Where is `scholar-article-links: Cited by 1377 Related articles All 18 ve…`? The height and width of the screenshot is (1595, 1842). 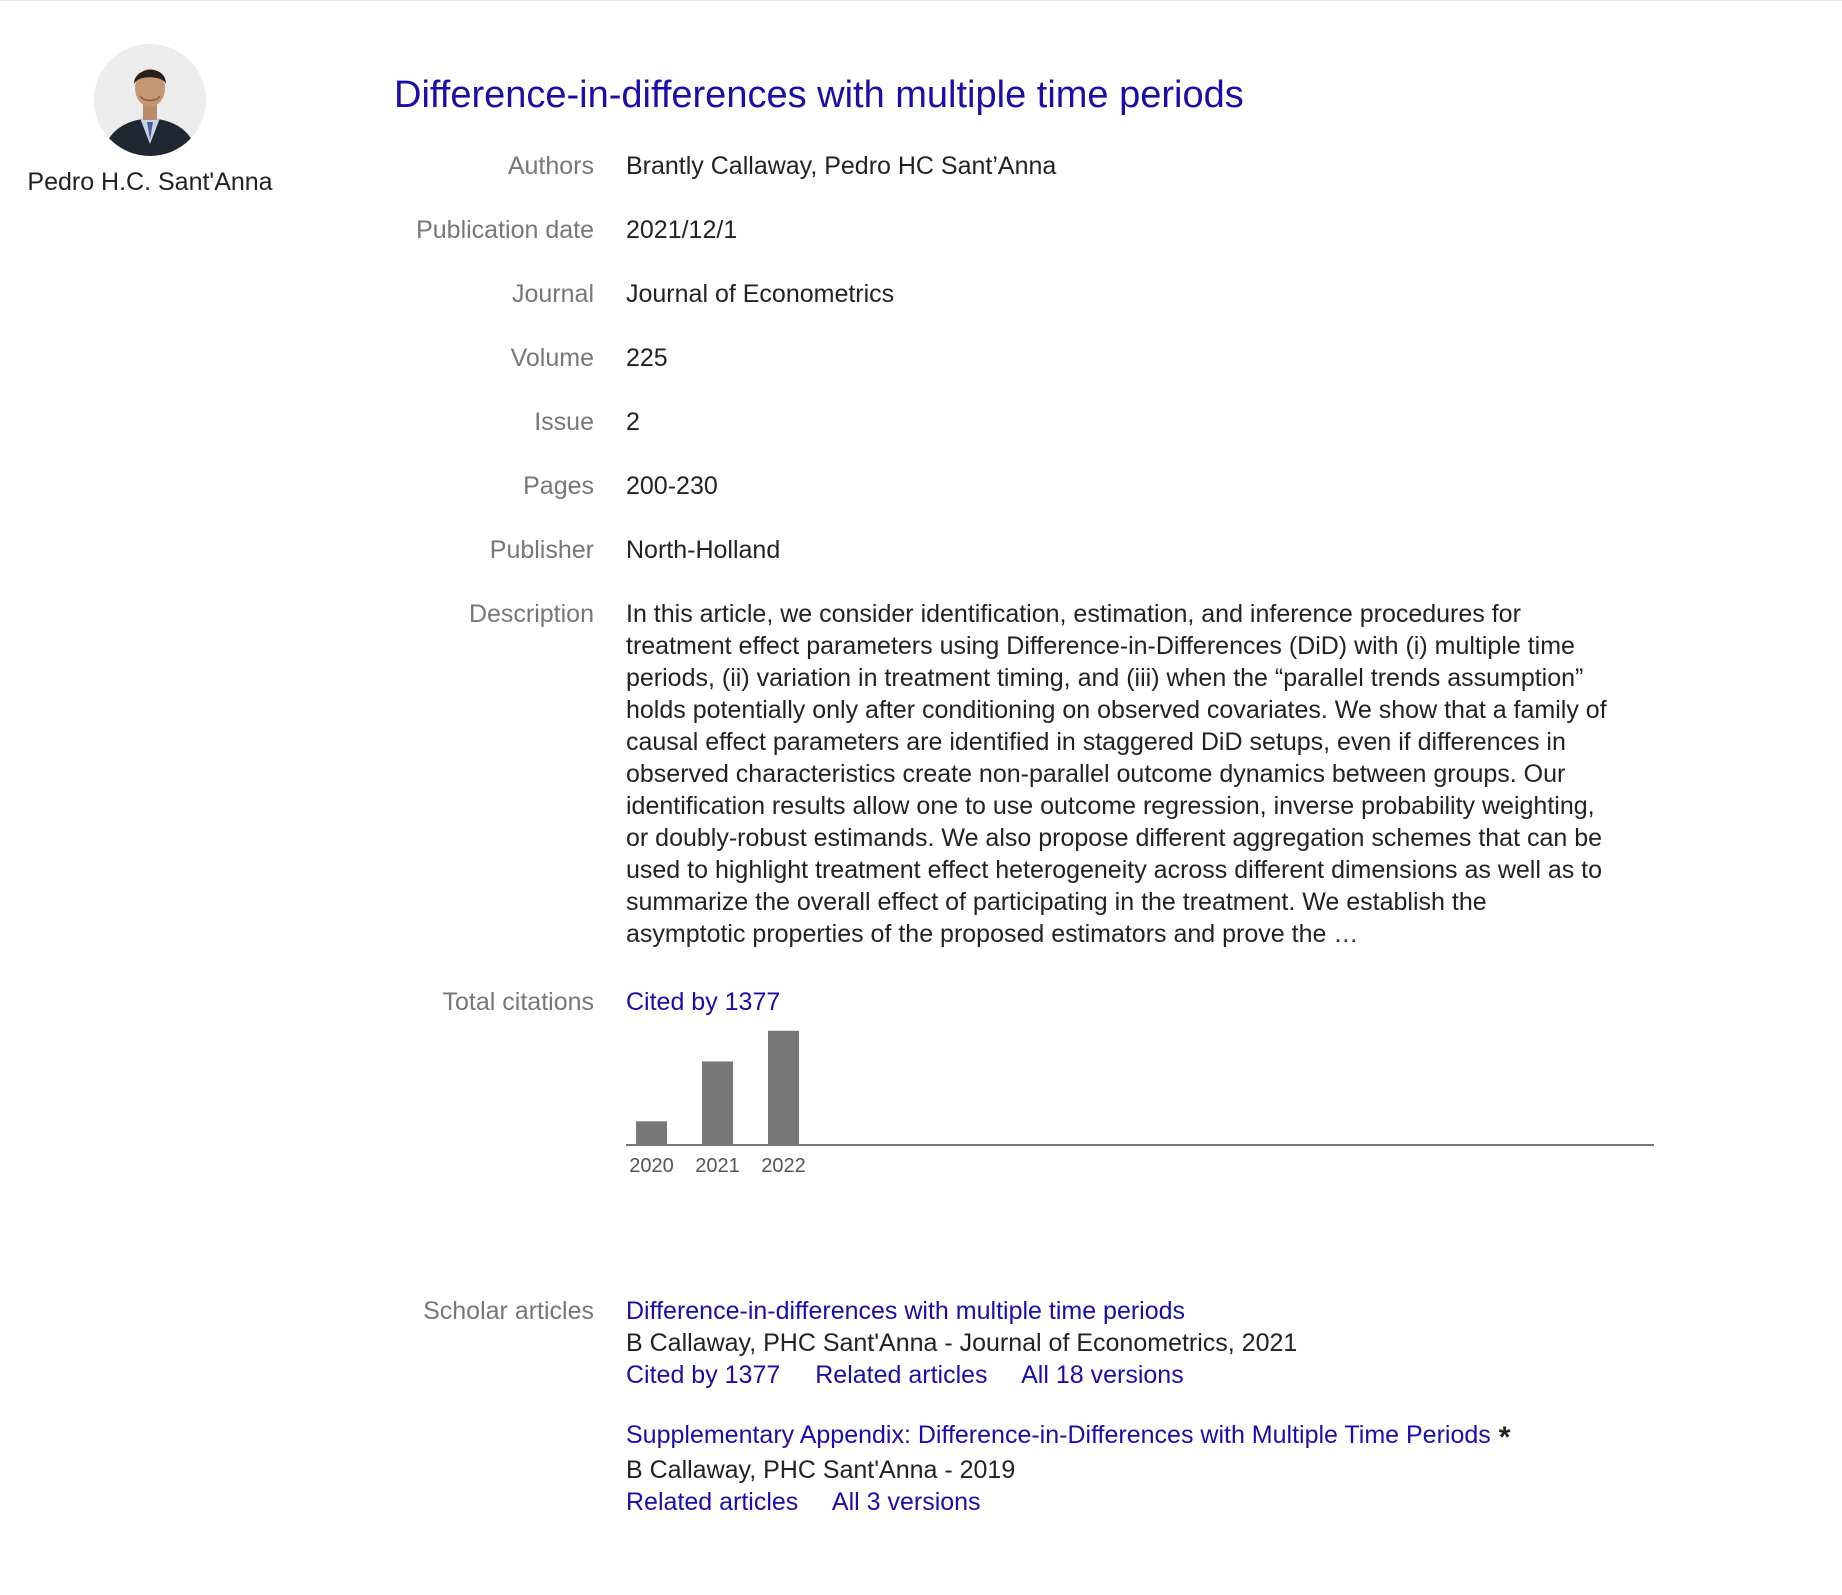
scholar-article-links: Cited by 1377 Related articles All 18 ve… is located at coordinates (1138, 1375).